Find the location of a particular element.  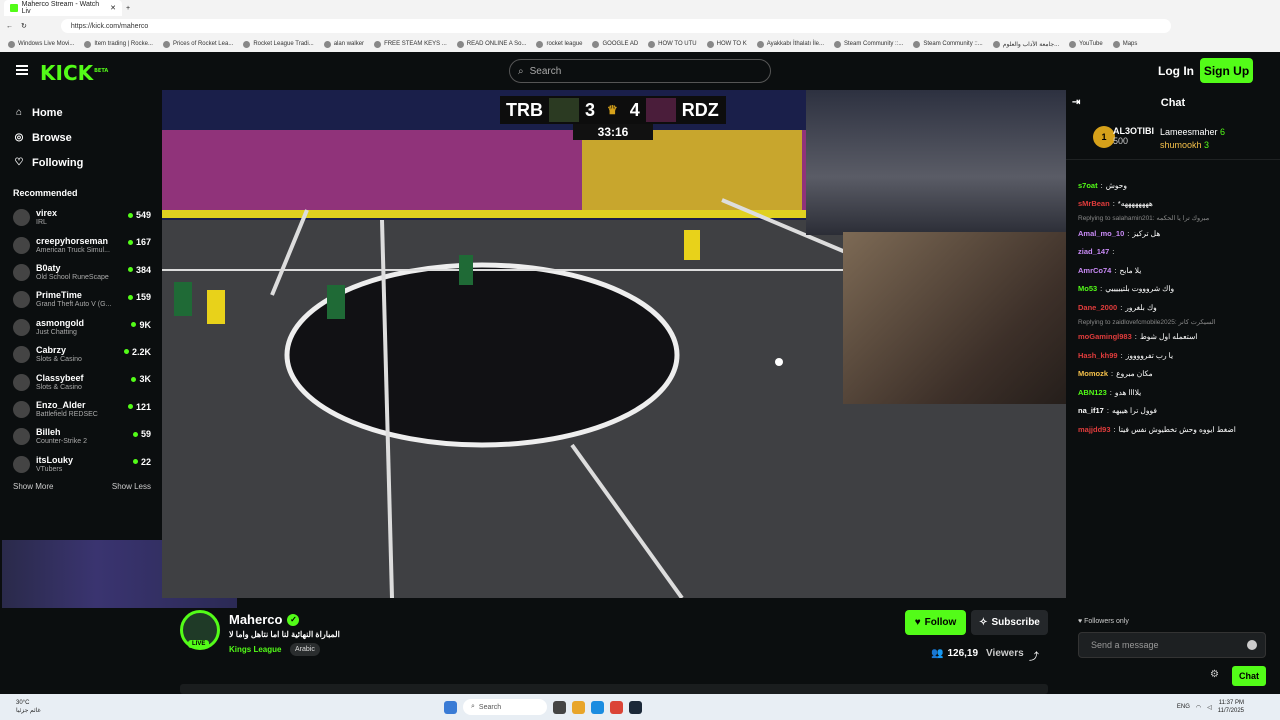

bookmark-item: YouTube is located at coordinates (1086, 44).